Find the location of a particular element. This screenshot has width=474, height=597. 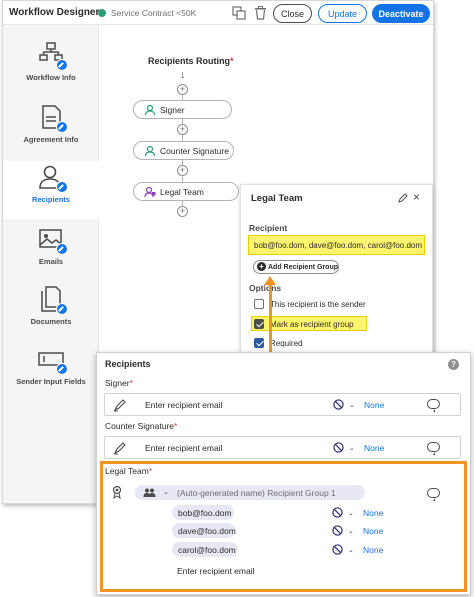

role-label-text: Signer is located at coordinates (117, 383).